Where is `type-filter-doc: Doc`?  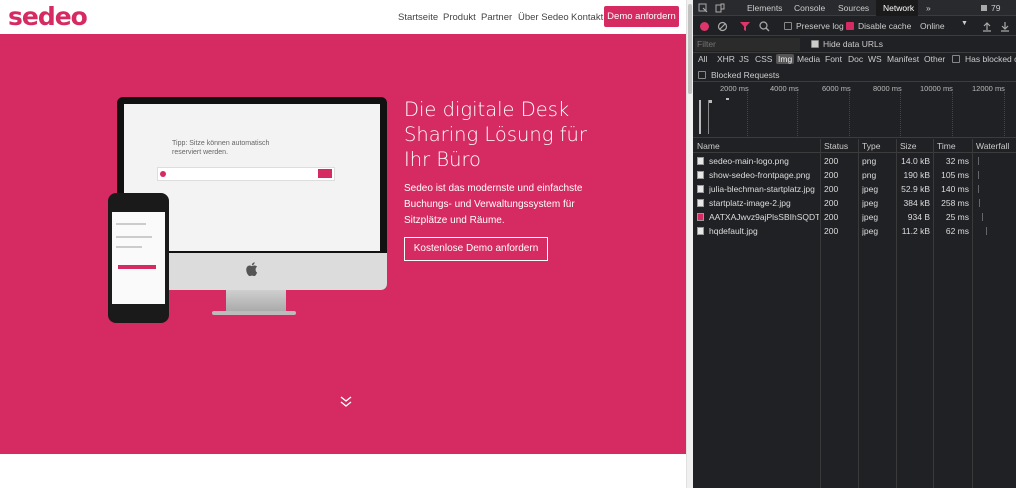
type-filter-doc: Doc is located at coordinates (855, 59).